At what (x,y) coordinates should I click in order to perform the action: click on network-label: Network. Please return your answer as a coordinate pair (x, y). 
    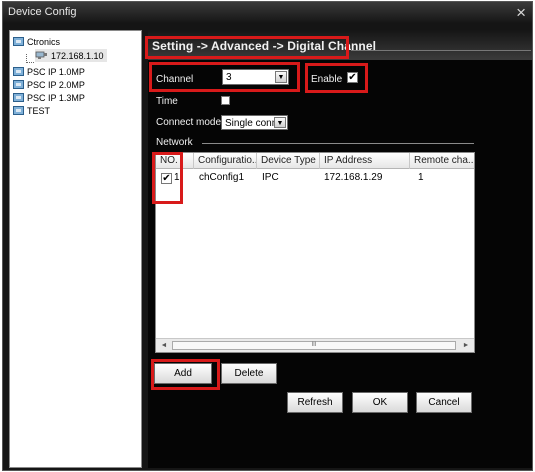
    Looking at the image, I should click on (174, 142).